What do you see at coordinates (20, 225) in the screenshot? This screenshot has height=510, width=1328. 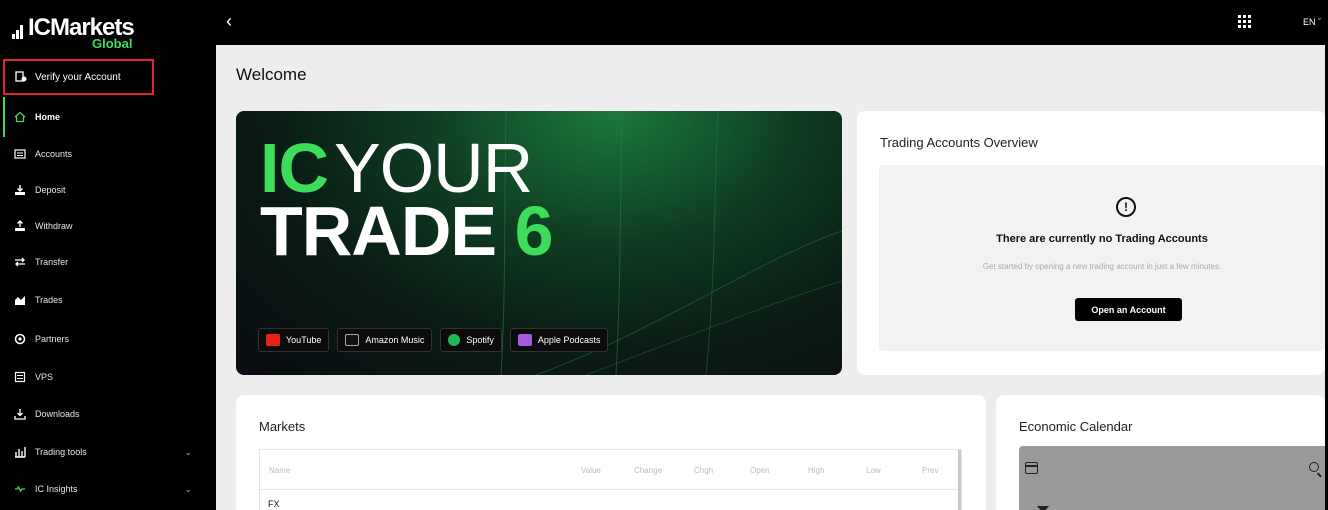 I see `withdraw-icon` at bounding box center [20, 225].